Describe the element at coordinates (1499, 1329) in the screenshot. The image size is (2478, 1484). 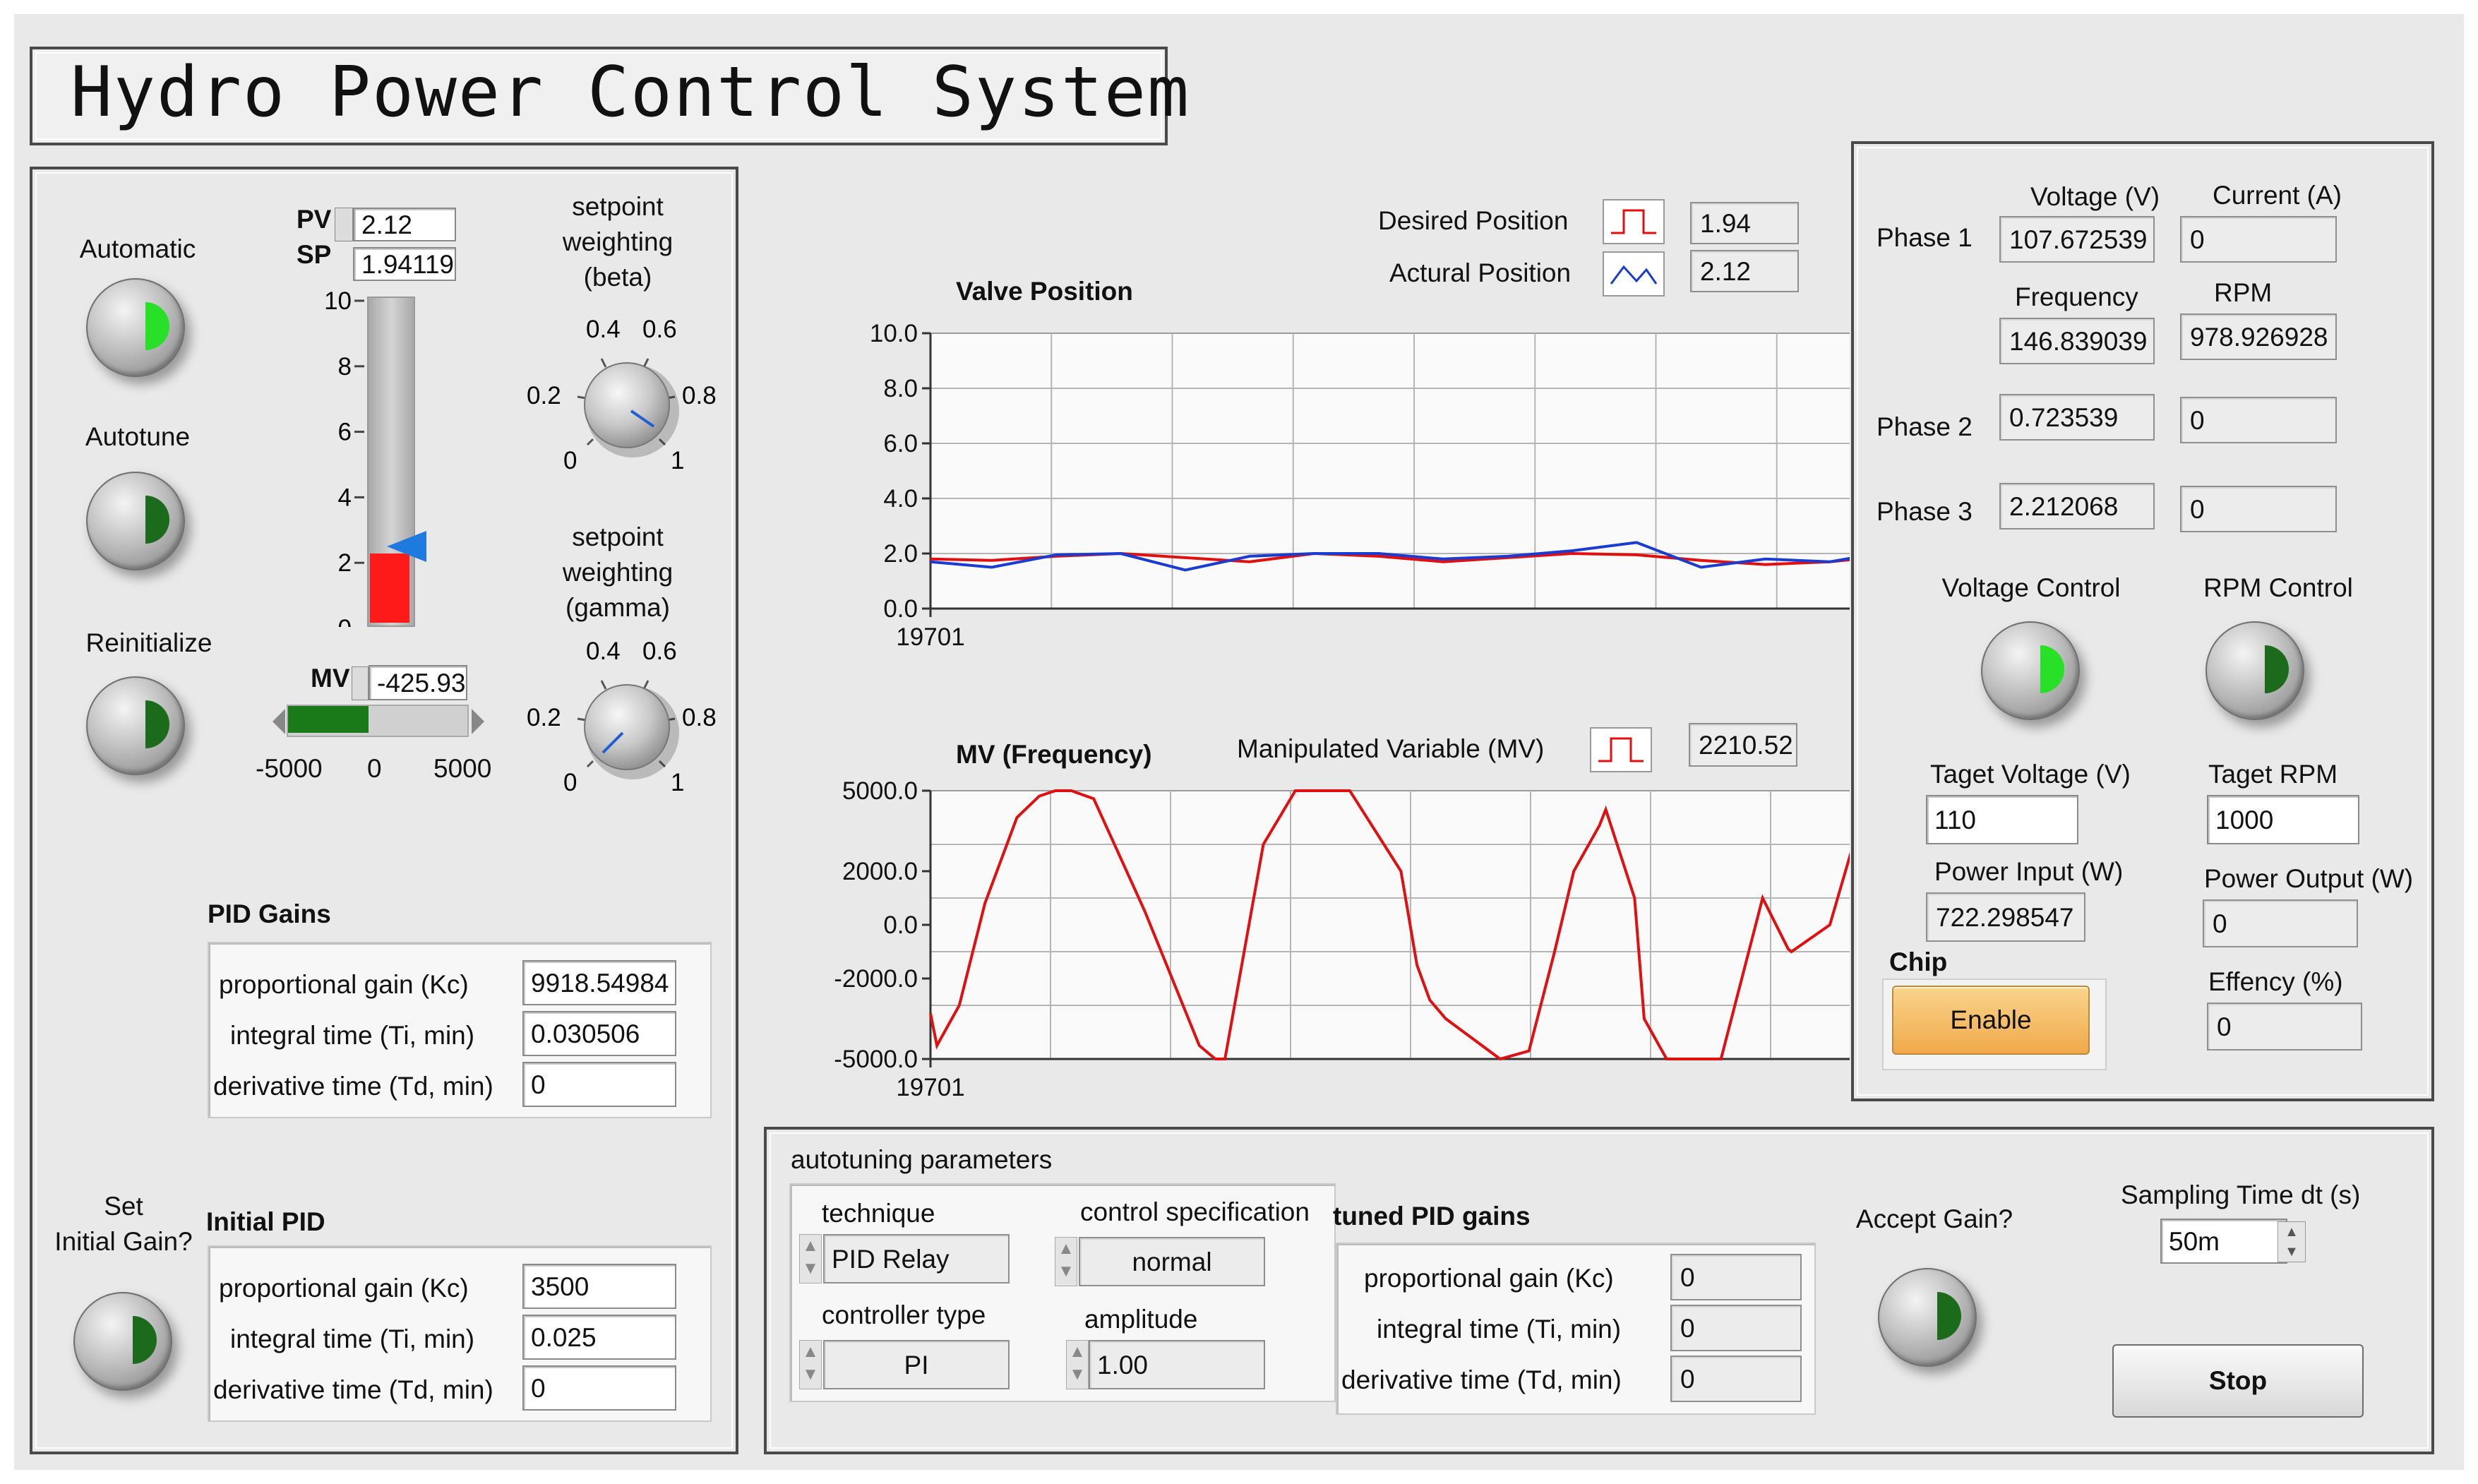
I see `tuned-ti-label: integral time (Ti, min)` at that location.